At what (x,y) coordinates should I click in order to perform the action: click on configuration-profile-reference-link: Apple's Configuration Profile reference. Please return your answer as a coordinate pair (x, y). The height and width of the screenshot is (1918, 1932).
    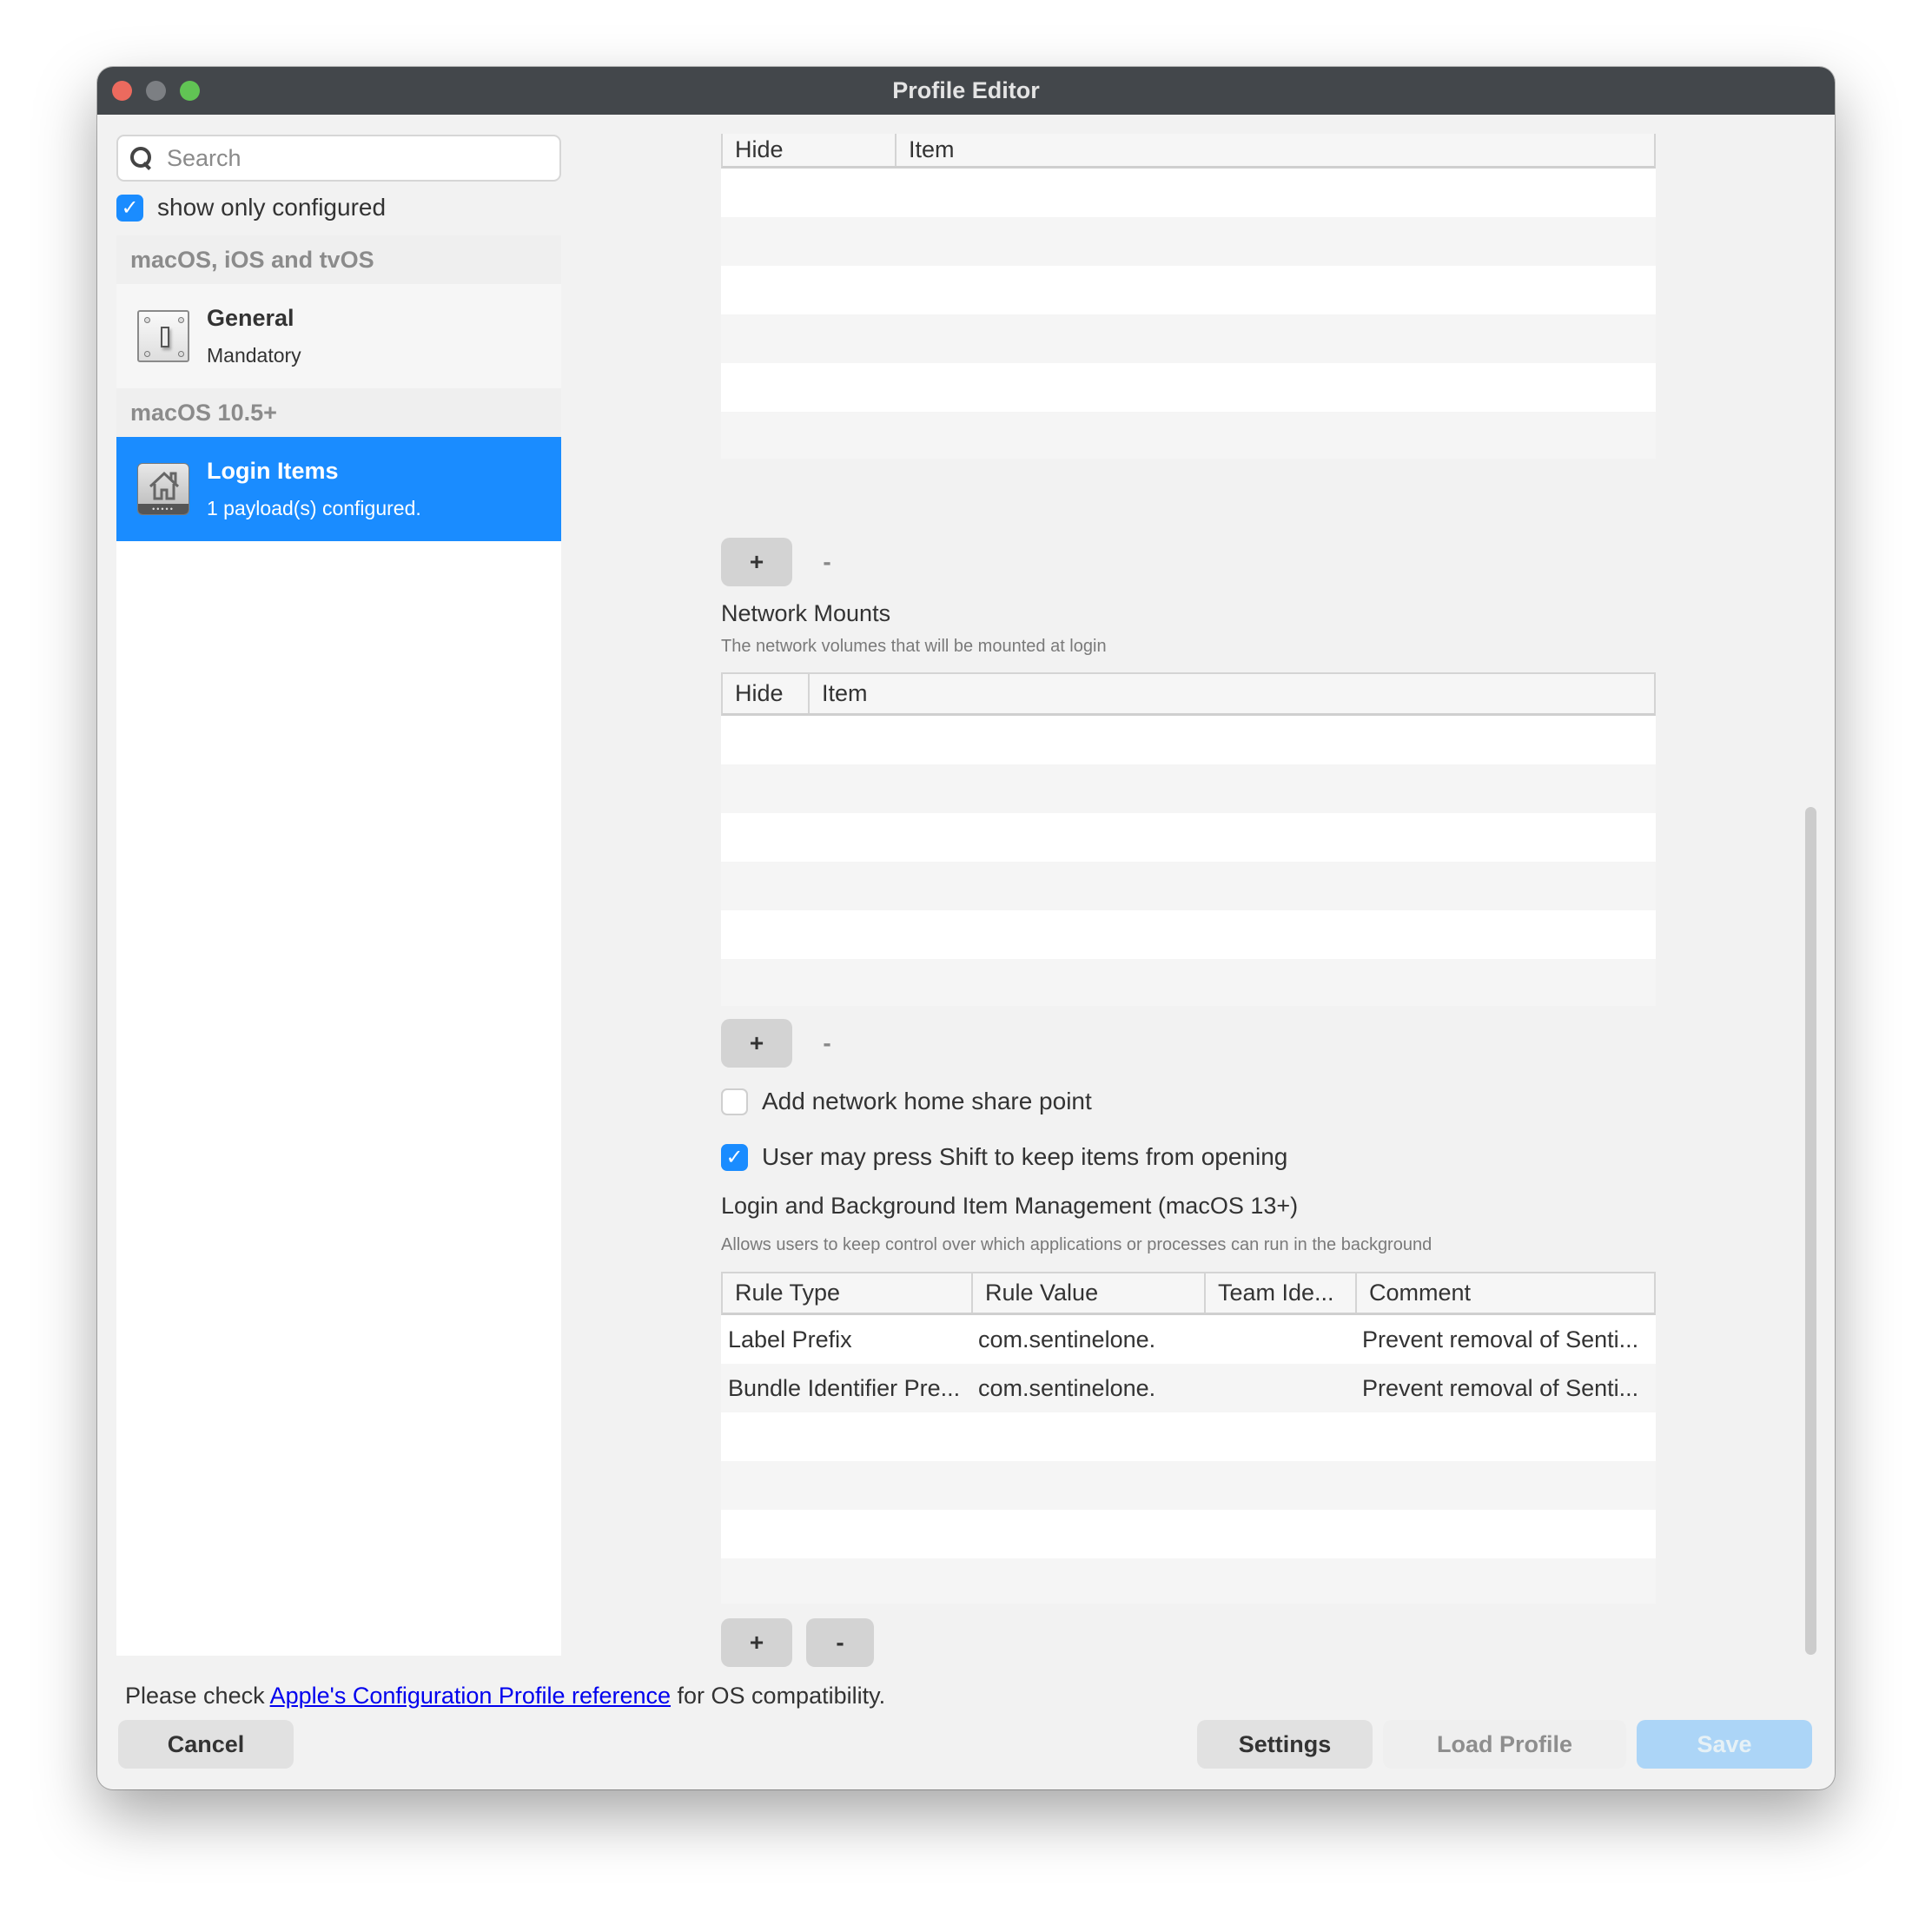
    Looking at the image, I should click on (471, 1696).